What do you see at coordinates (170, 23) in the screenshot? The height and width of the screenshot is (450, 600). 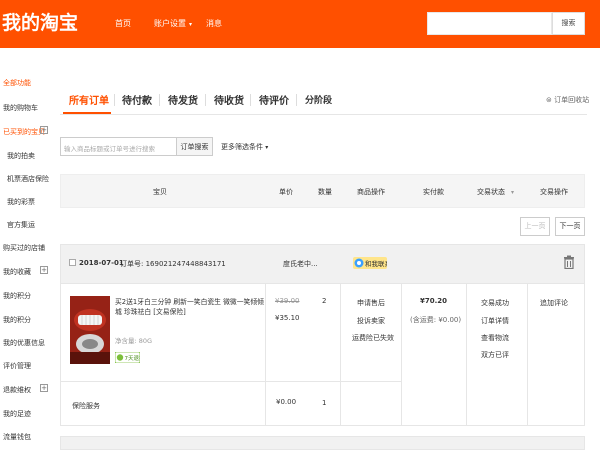 I see `nav-account-settings-label: 账户设置` at bounding box center [170, 23].